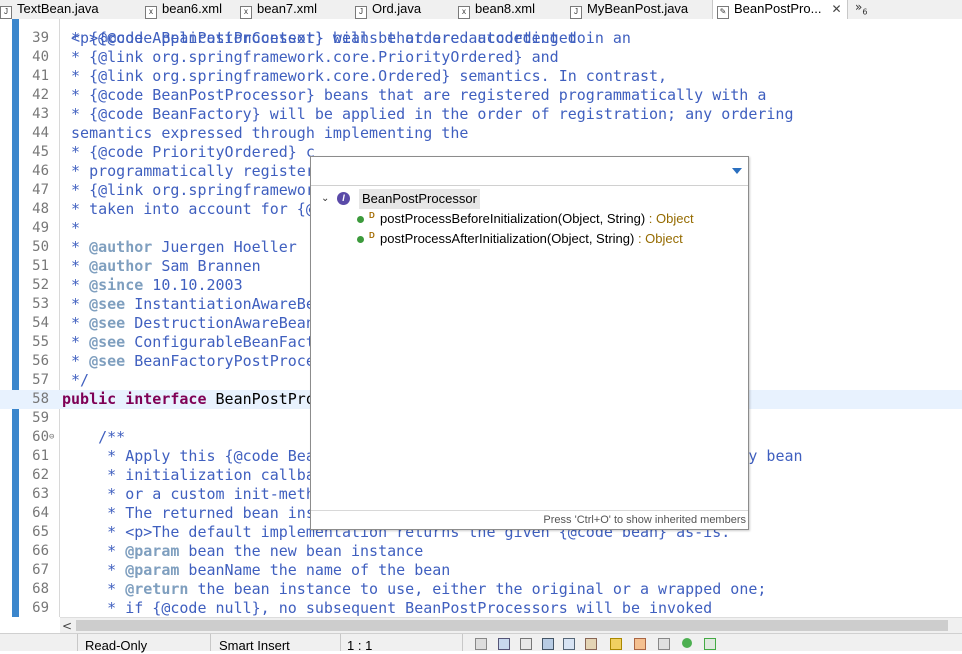 The height and width of the screenshot is (654, 962). Describe the element at coordinates (481, 644) in the screenshot. I see `status-build-icon` at that location.